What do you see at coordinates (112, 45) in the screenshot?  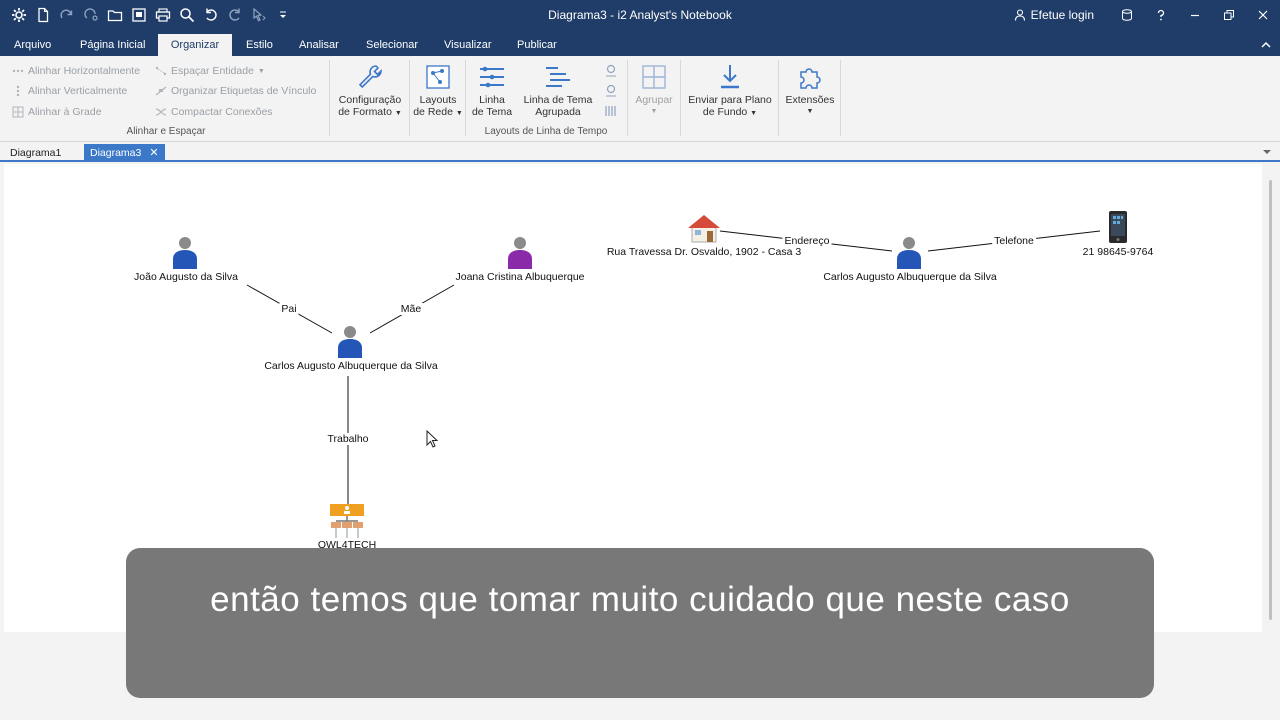 I see `tab-pagina-inicial: Página Inicial` at bounding box center [112, 45].